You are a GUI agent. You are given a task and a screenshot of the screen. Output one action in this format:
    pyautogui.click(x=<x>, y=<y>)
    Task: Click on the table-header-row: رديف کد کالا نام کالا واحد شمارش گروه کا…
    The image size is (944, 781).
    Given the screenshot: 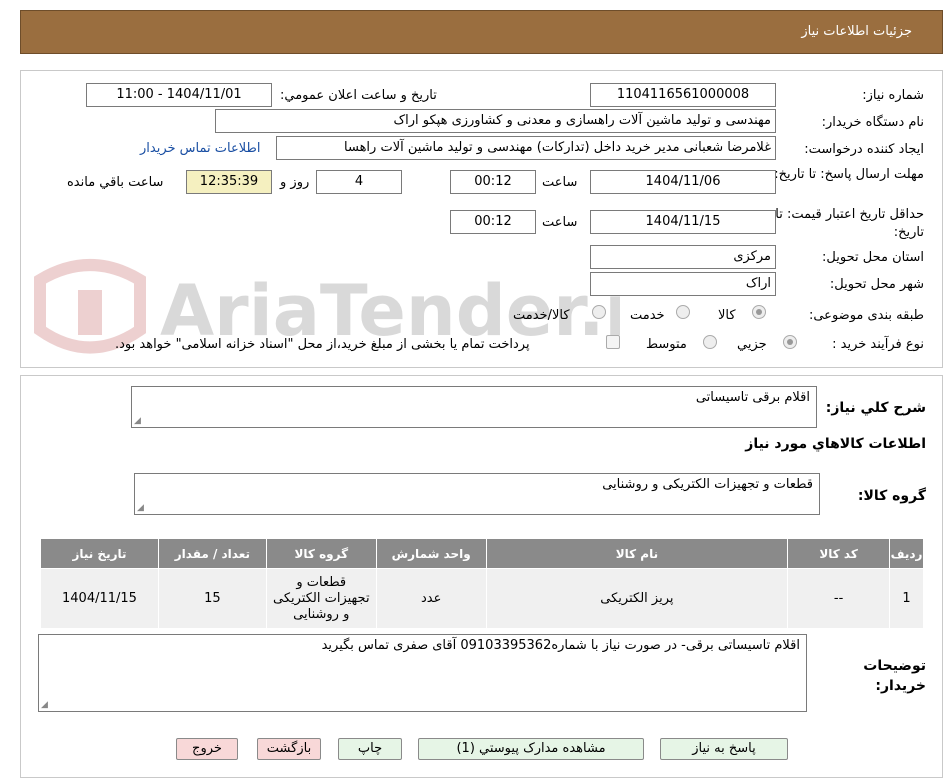 What is the action you would take?
    pyautogui.click(x=482, y=553)
    